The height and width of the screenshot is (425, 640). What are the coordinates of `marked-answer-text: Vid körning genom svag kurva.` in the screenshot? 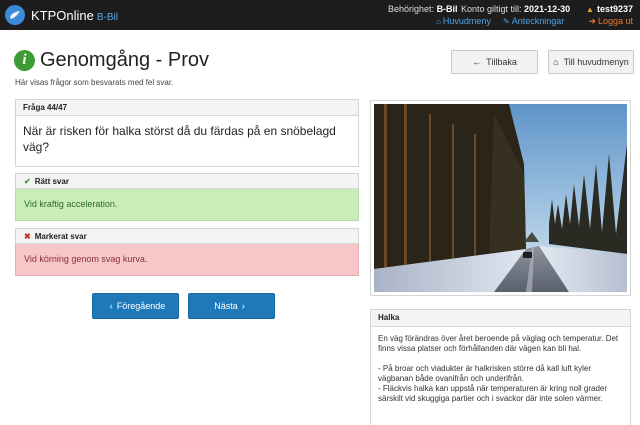 It's located at (187, 260).